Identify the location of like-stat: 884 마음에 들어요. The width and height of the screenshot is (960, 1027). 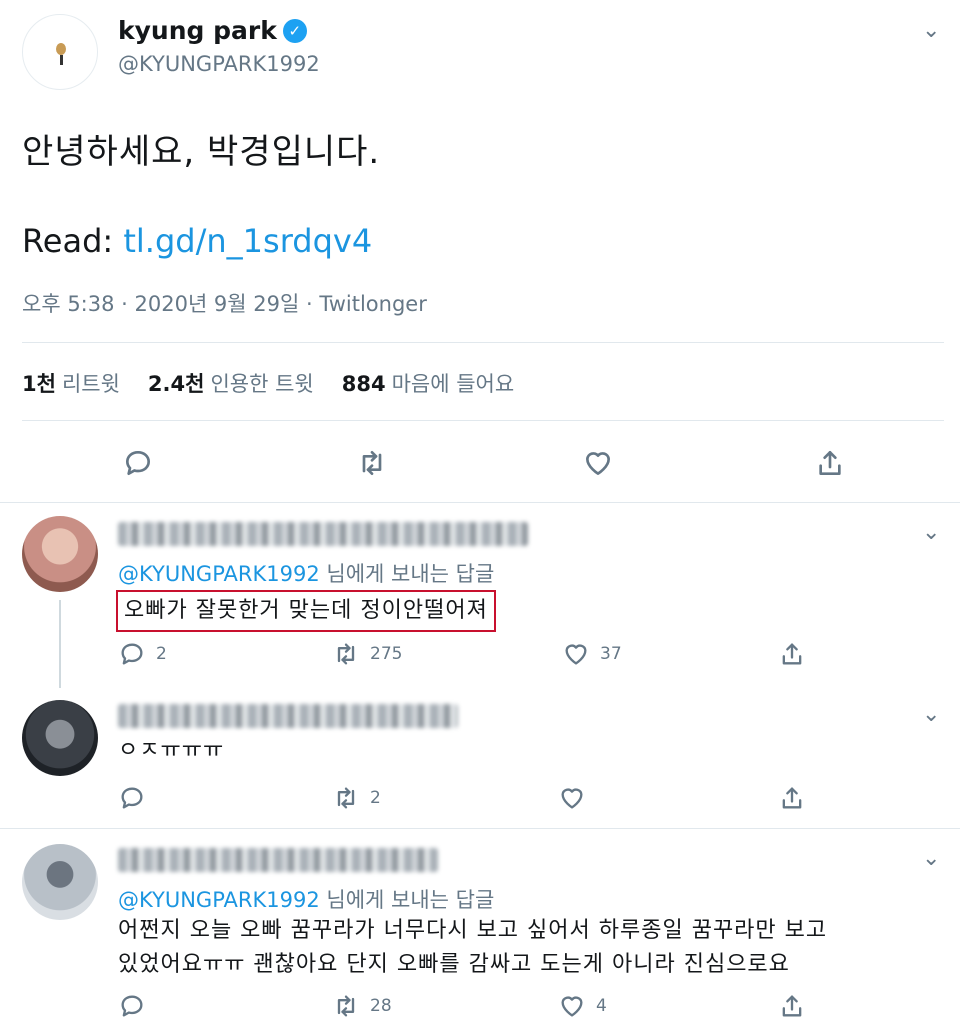
(428, 383).